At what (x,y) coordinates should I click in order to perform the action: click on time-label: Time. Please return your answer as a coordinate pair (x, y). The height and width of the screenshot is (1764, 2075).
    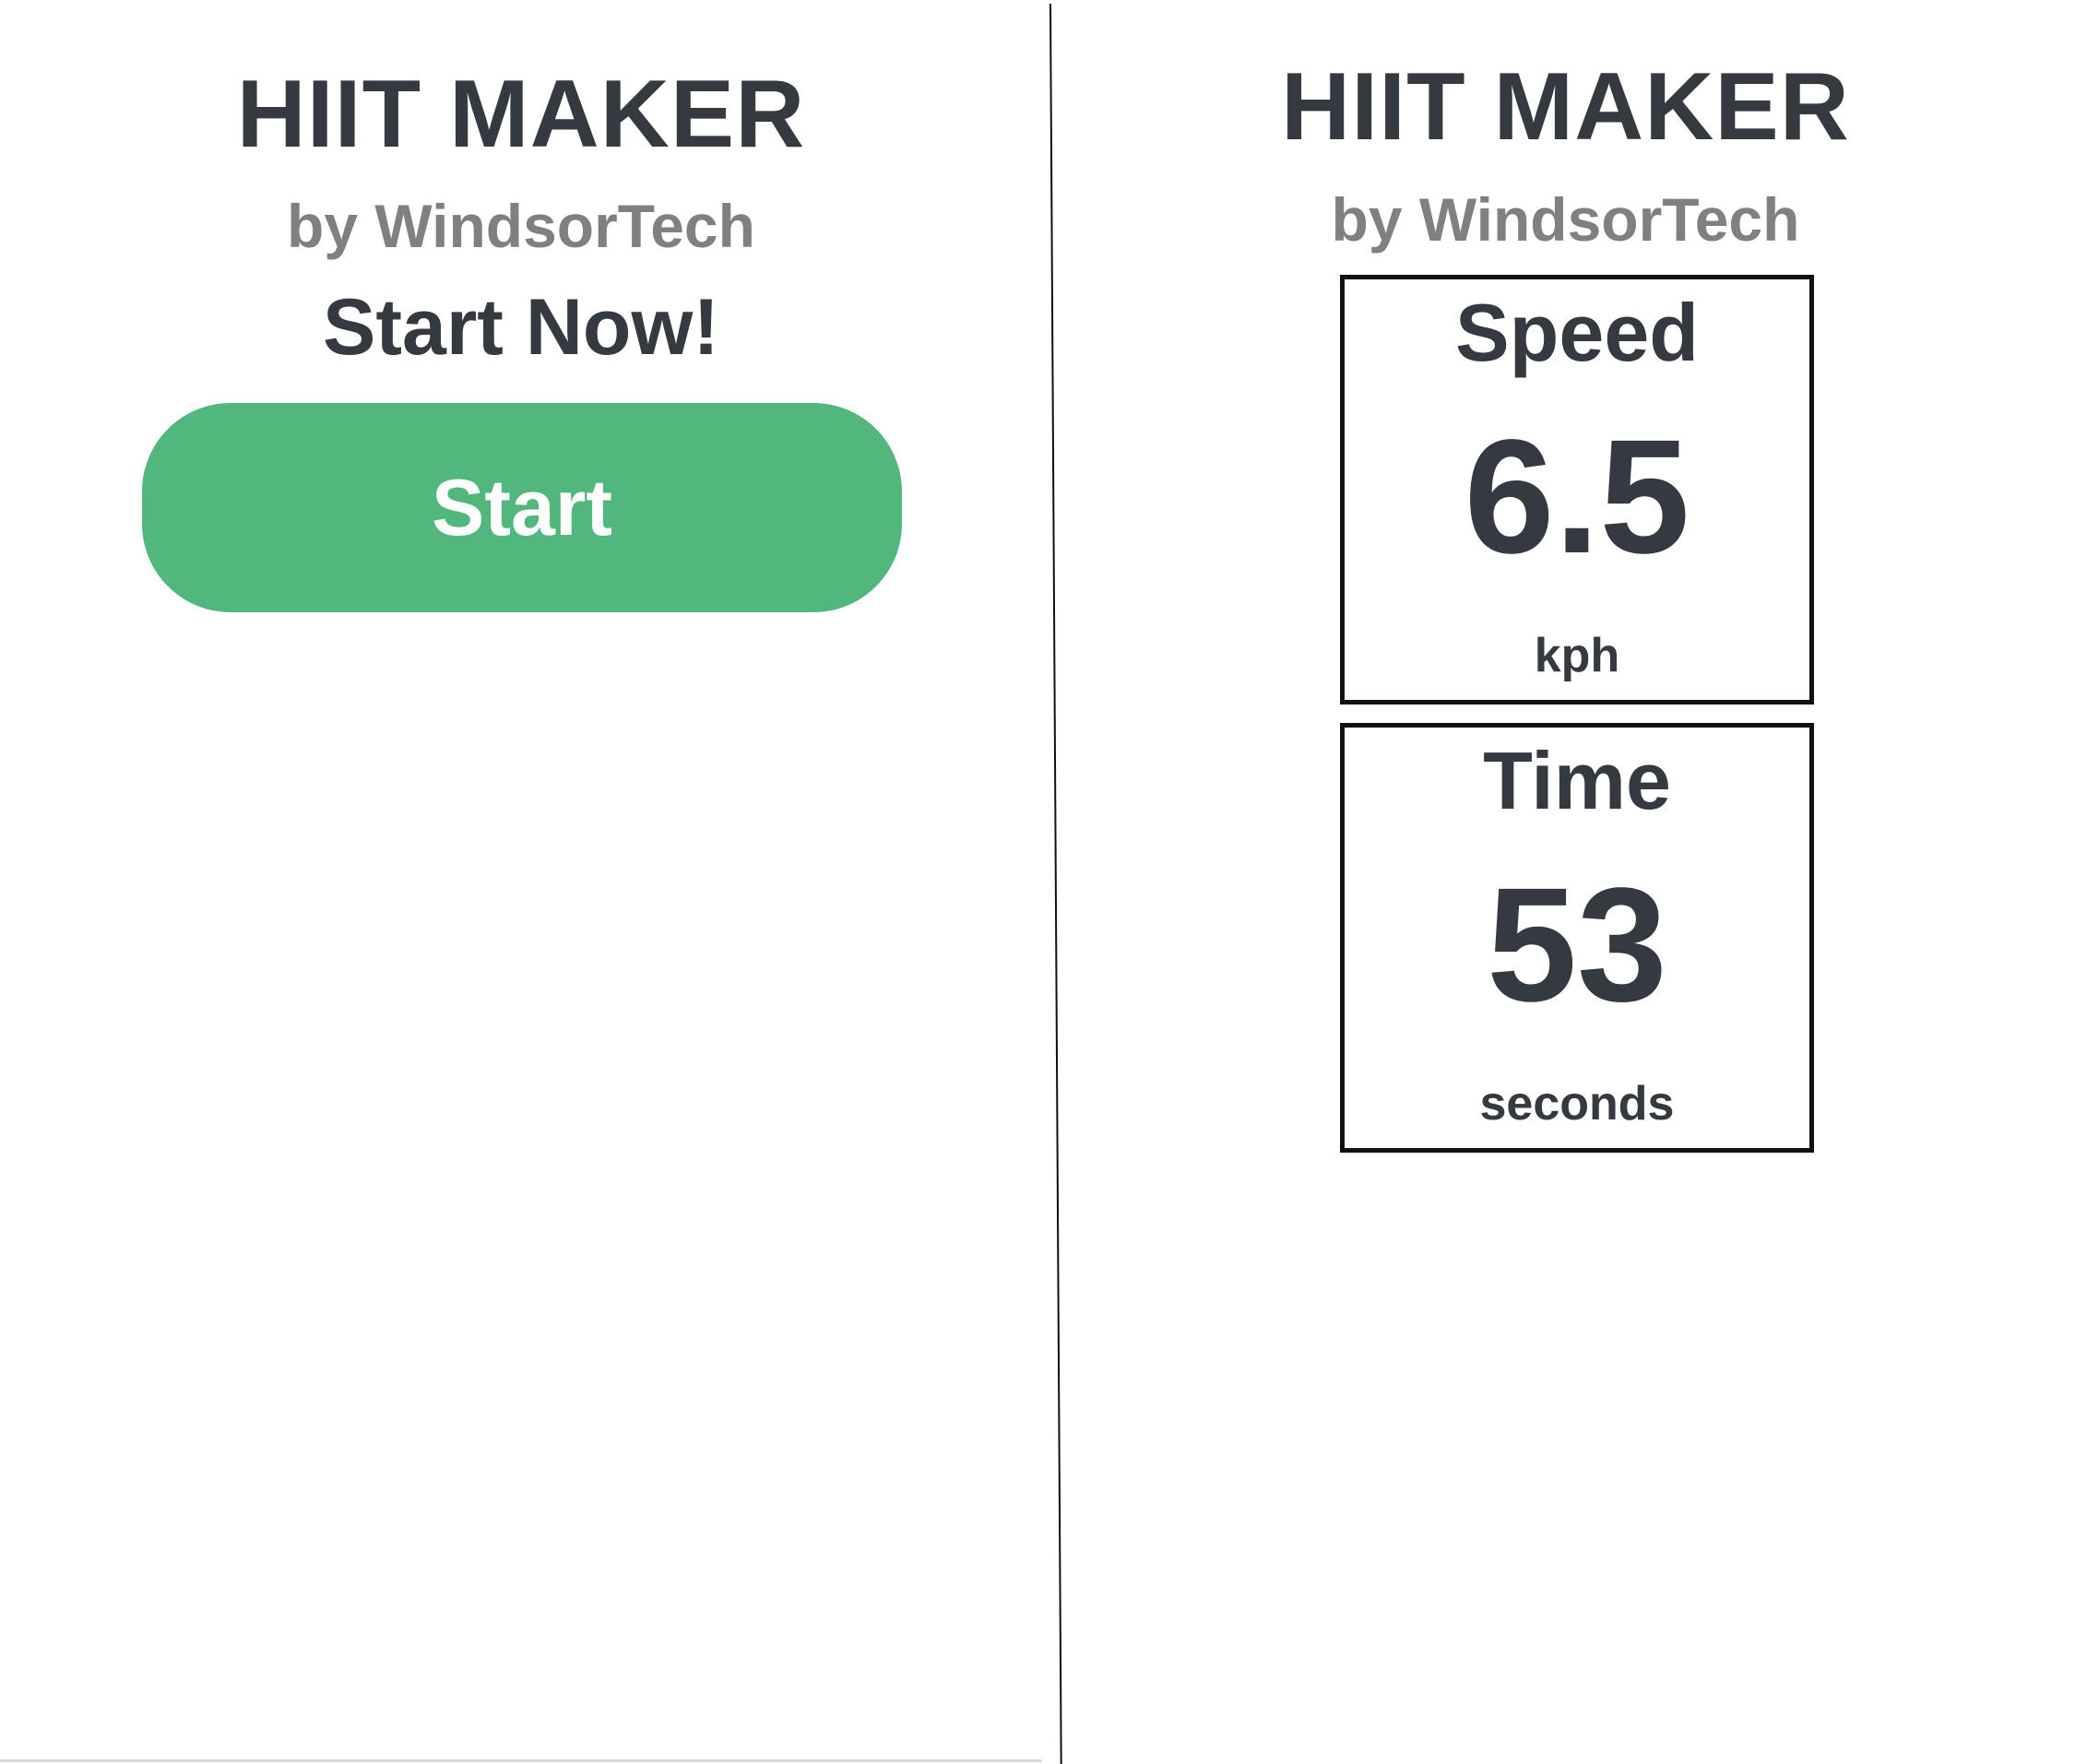
    Looking at the image, I should click on (1577, 780).